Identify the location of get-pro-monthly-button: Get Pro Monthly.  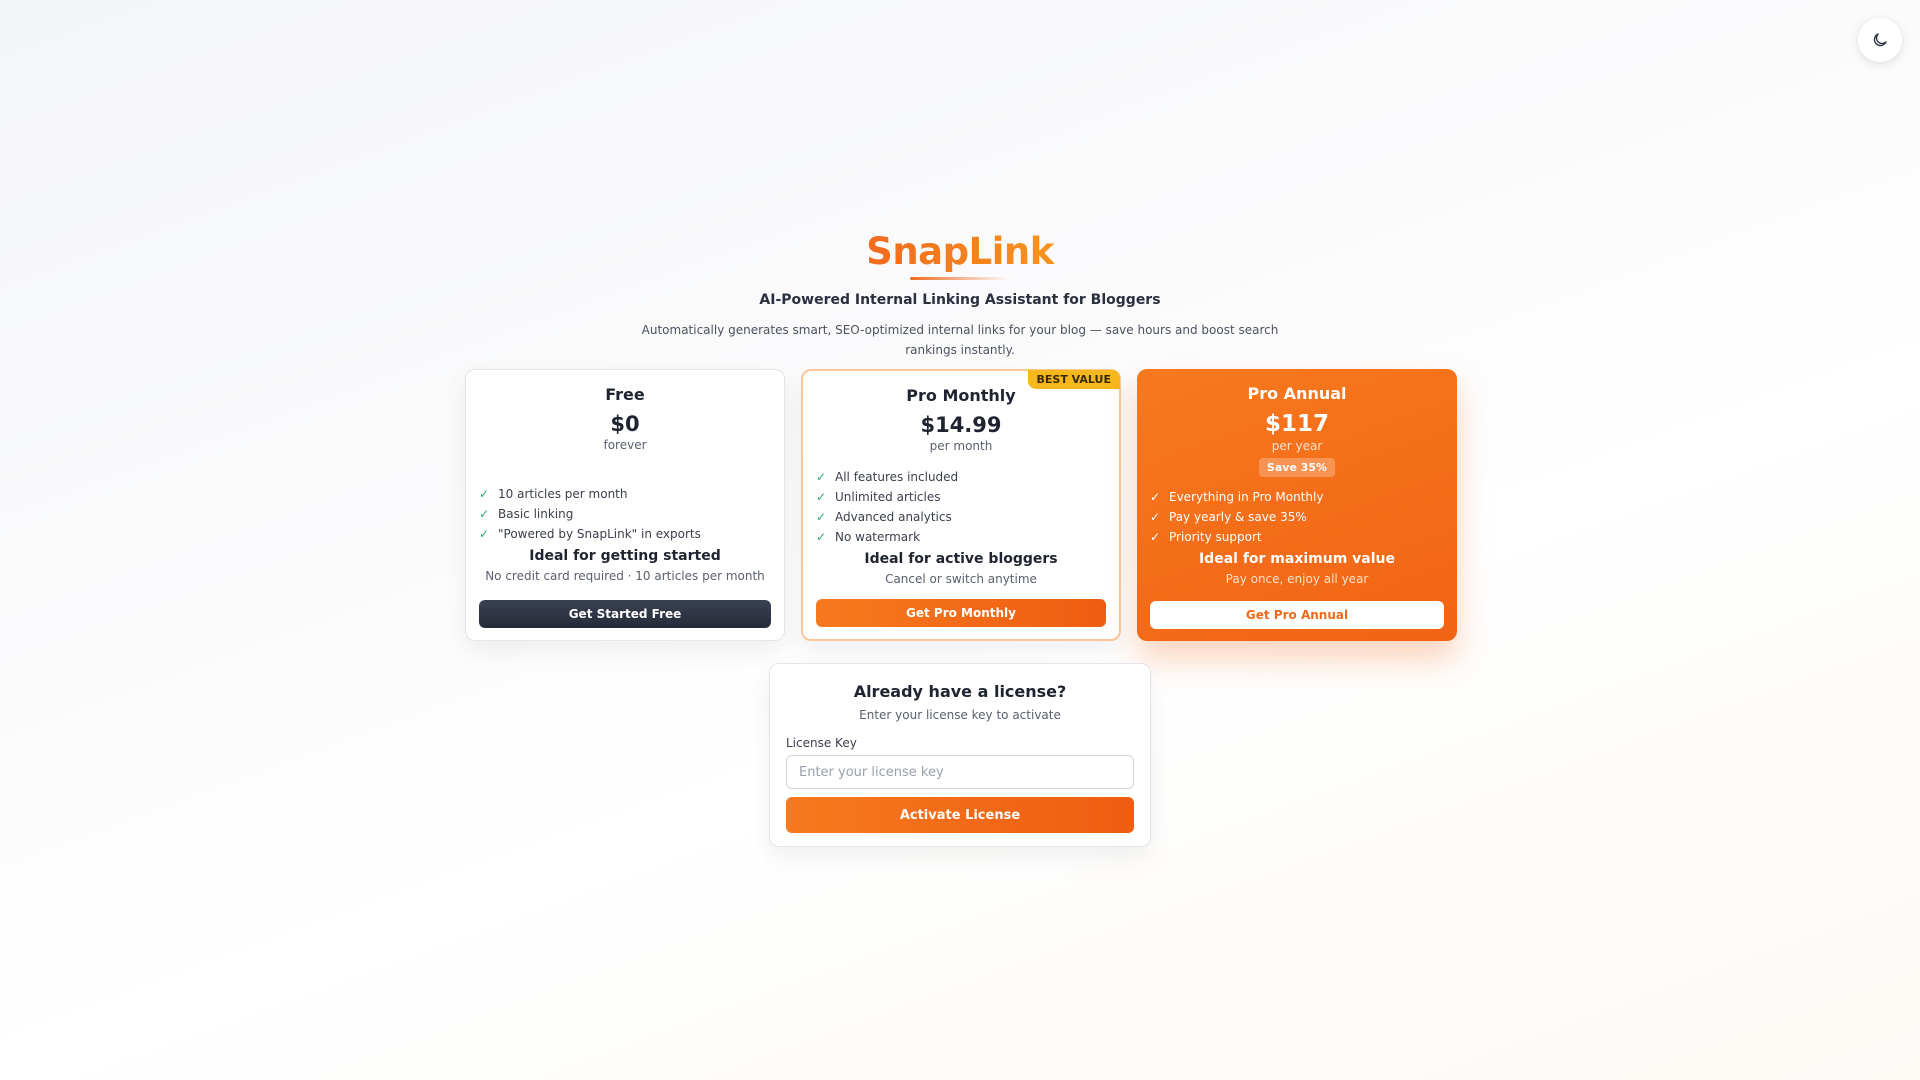
(961, 613).